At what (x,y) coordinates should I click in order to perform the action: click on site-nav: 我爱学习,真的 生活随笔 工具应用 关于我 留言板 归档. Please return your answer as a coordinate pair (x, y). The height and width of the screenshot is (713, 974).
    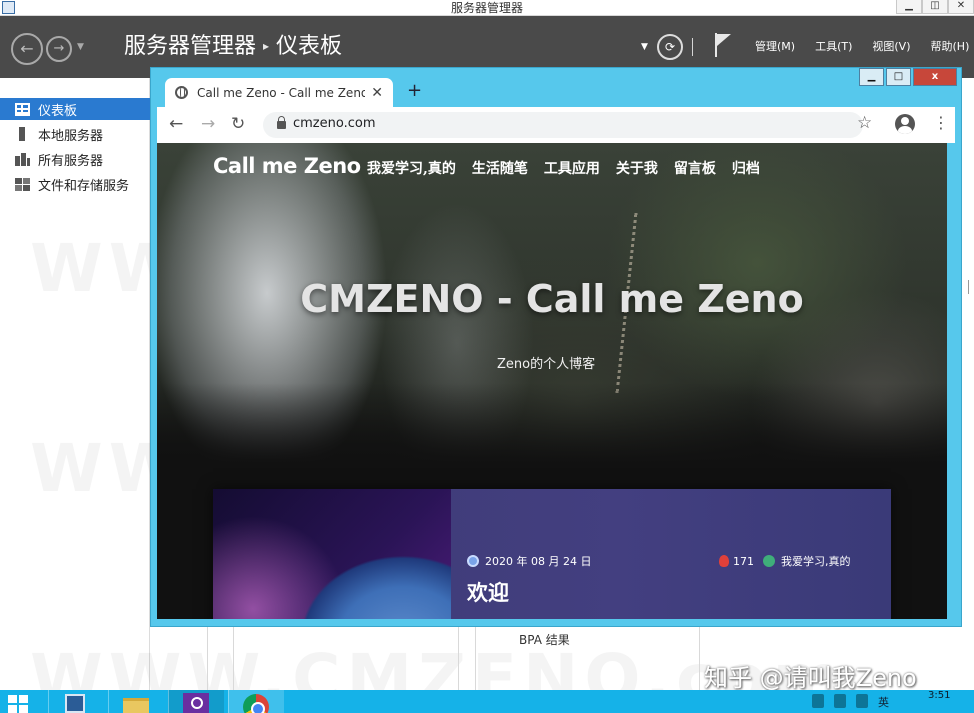
    Looking at the image, I should click on (563, 168).